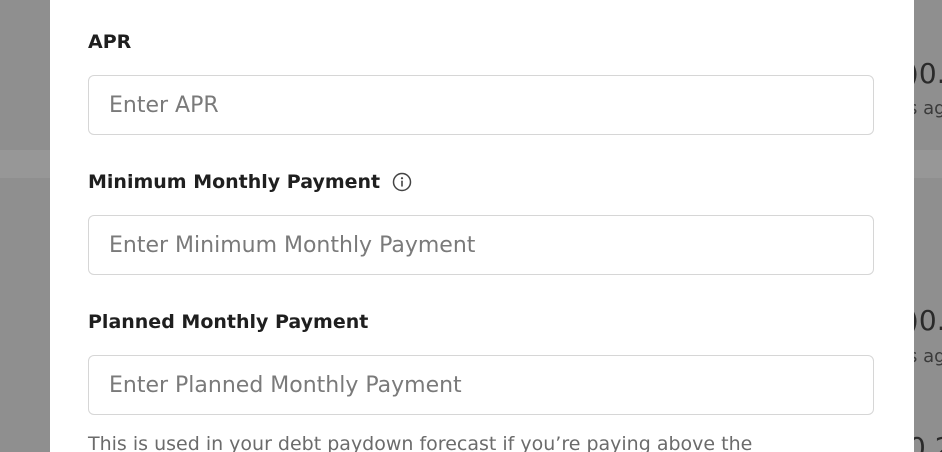 The height and width of the screenshot is (452, 942). I want to click on planned-payment-label: Planned Monthly Payment, so click(482, 322).